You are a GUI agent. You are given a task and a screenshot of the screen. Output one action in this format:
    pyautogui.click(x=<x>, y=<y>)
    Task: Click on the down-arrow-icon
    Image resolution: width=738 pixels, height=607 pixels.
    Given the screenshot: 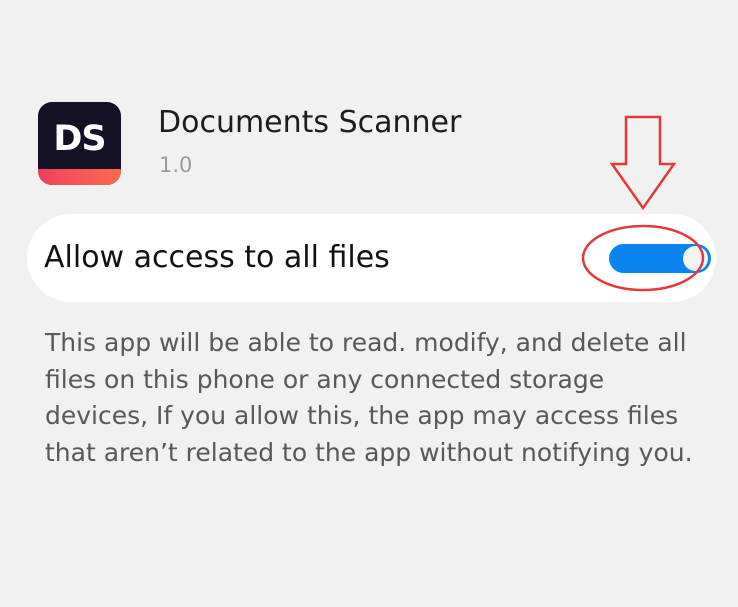 What is the action you would take?
    pyautogui.click(x=643, y=163)
    